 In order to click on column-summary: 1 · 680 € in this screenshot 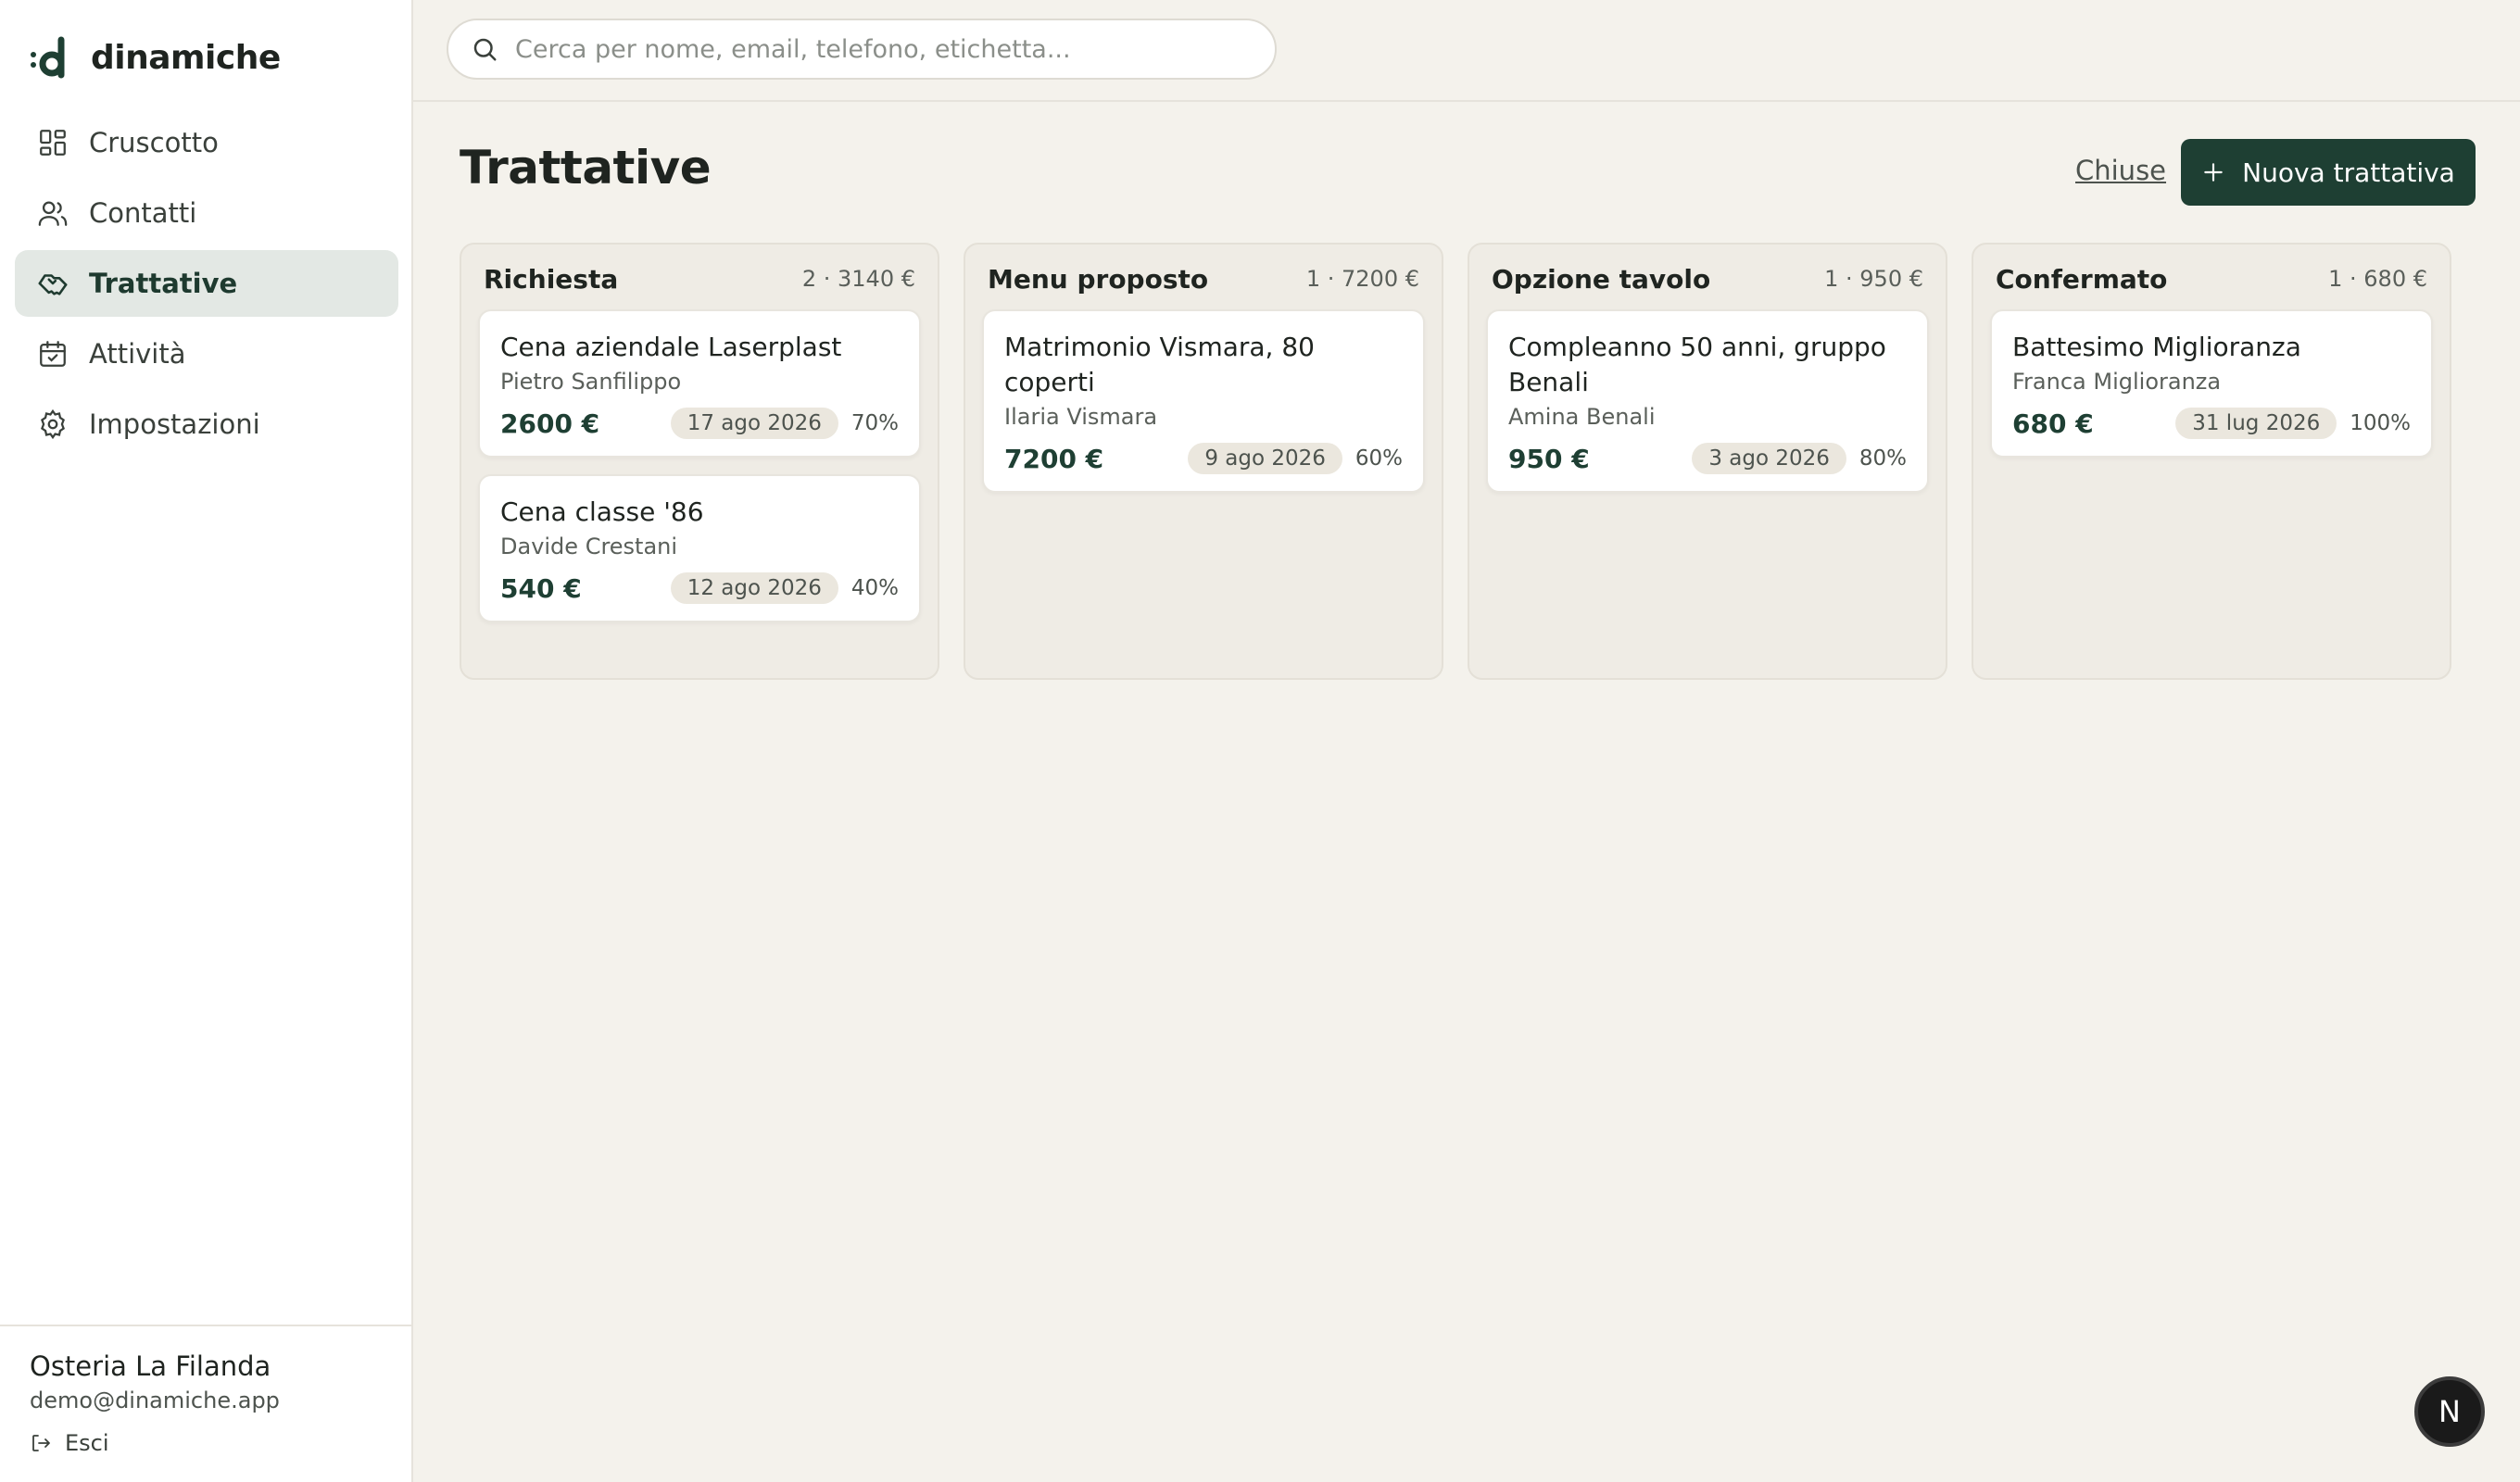, I will do `click(2377, 279)`.